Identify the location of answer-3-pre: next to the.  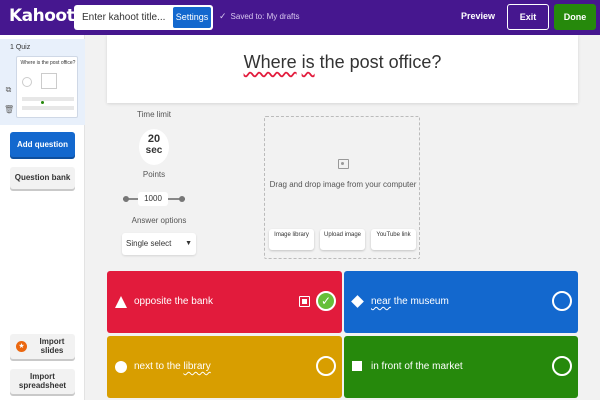
(159, 366).